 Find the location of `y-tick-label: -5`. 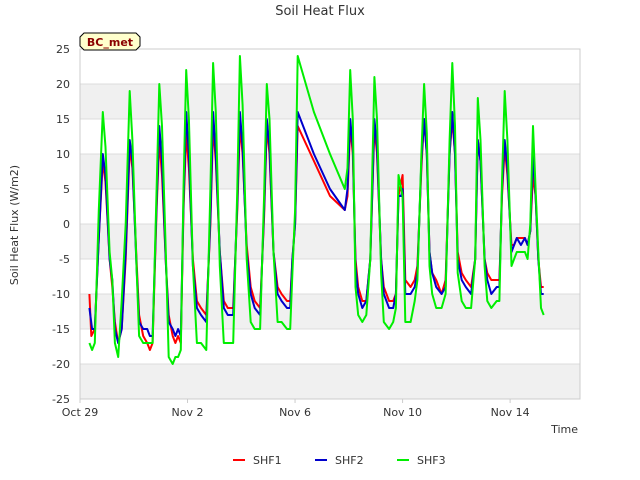

y-tick-label: -5 is located at coordinates (64, 259).